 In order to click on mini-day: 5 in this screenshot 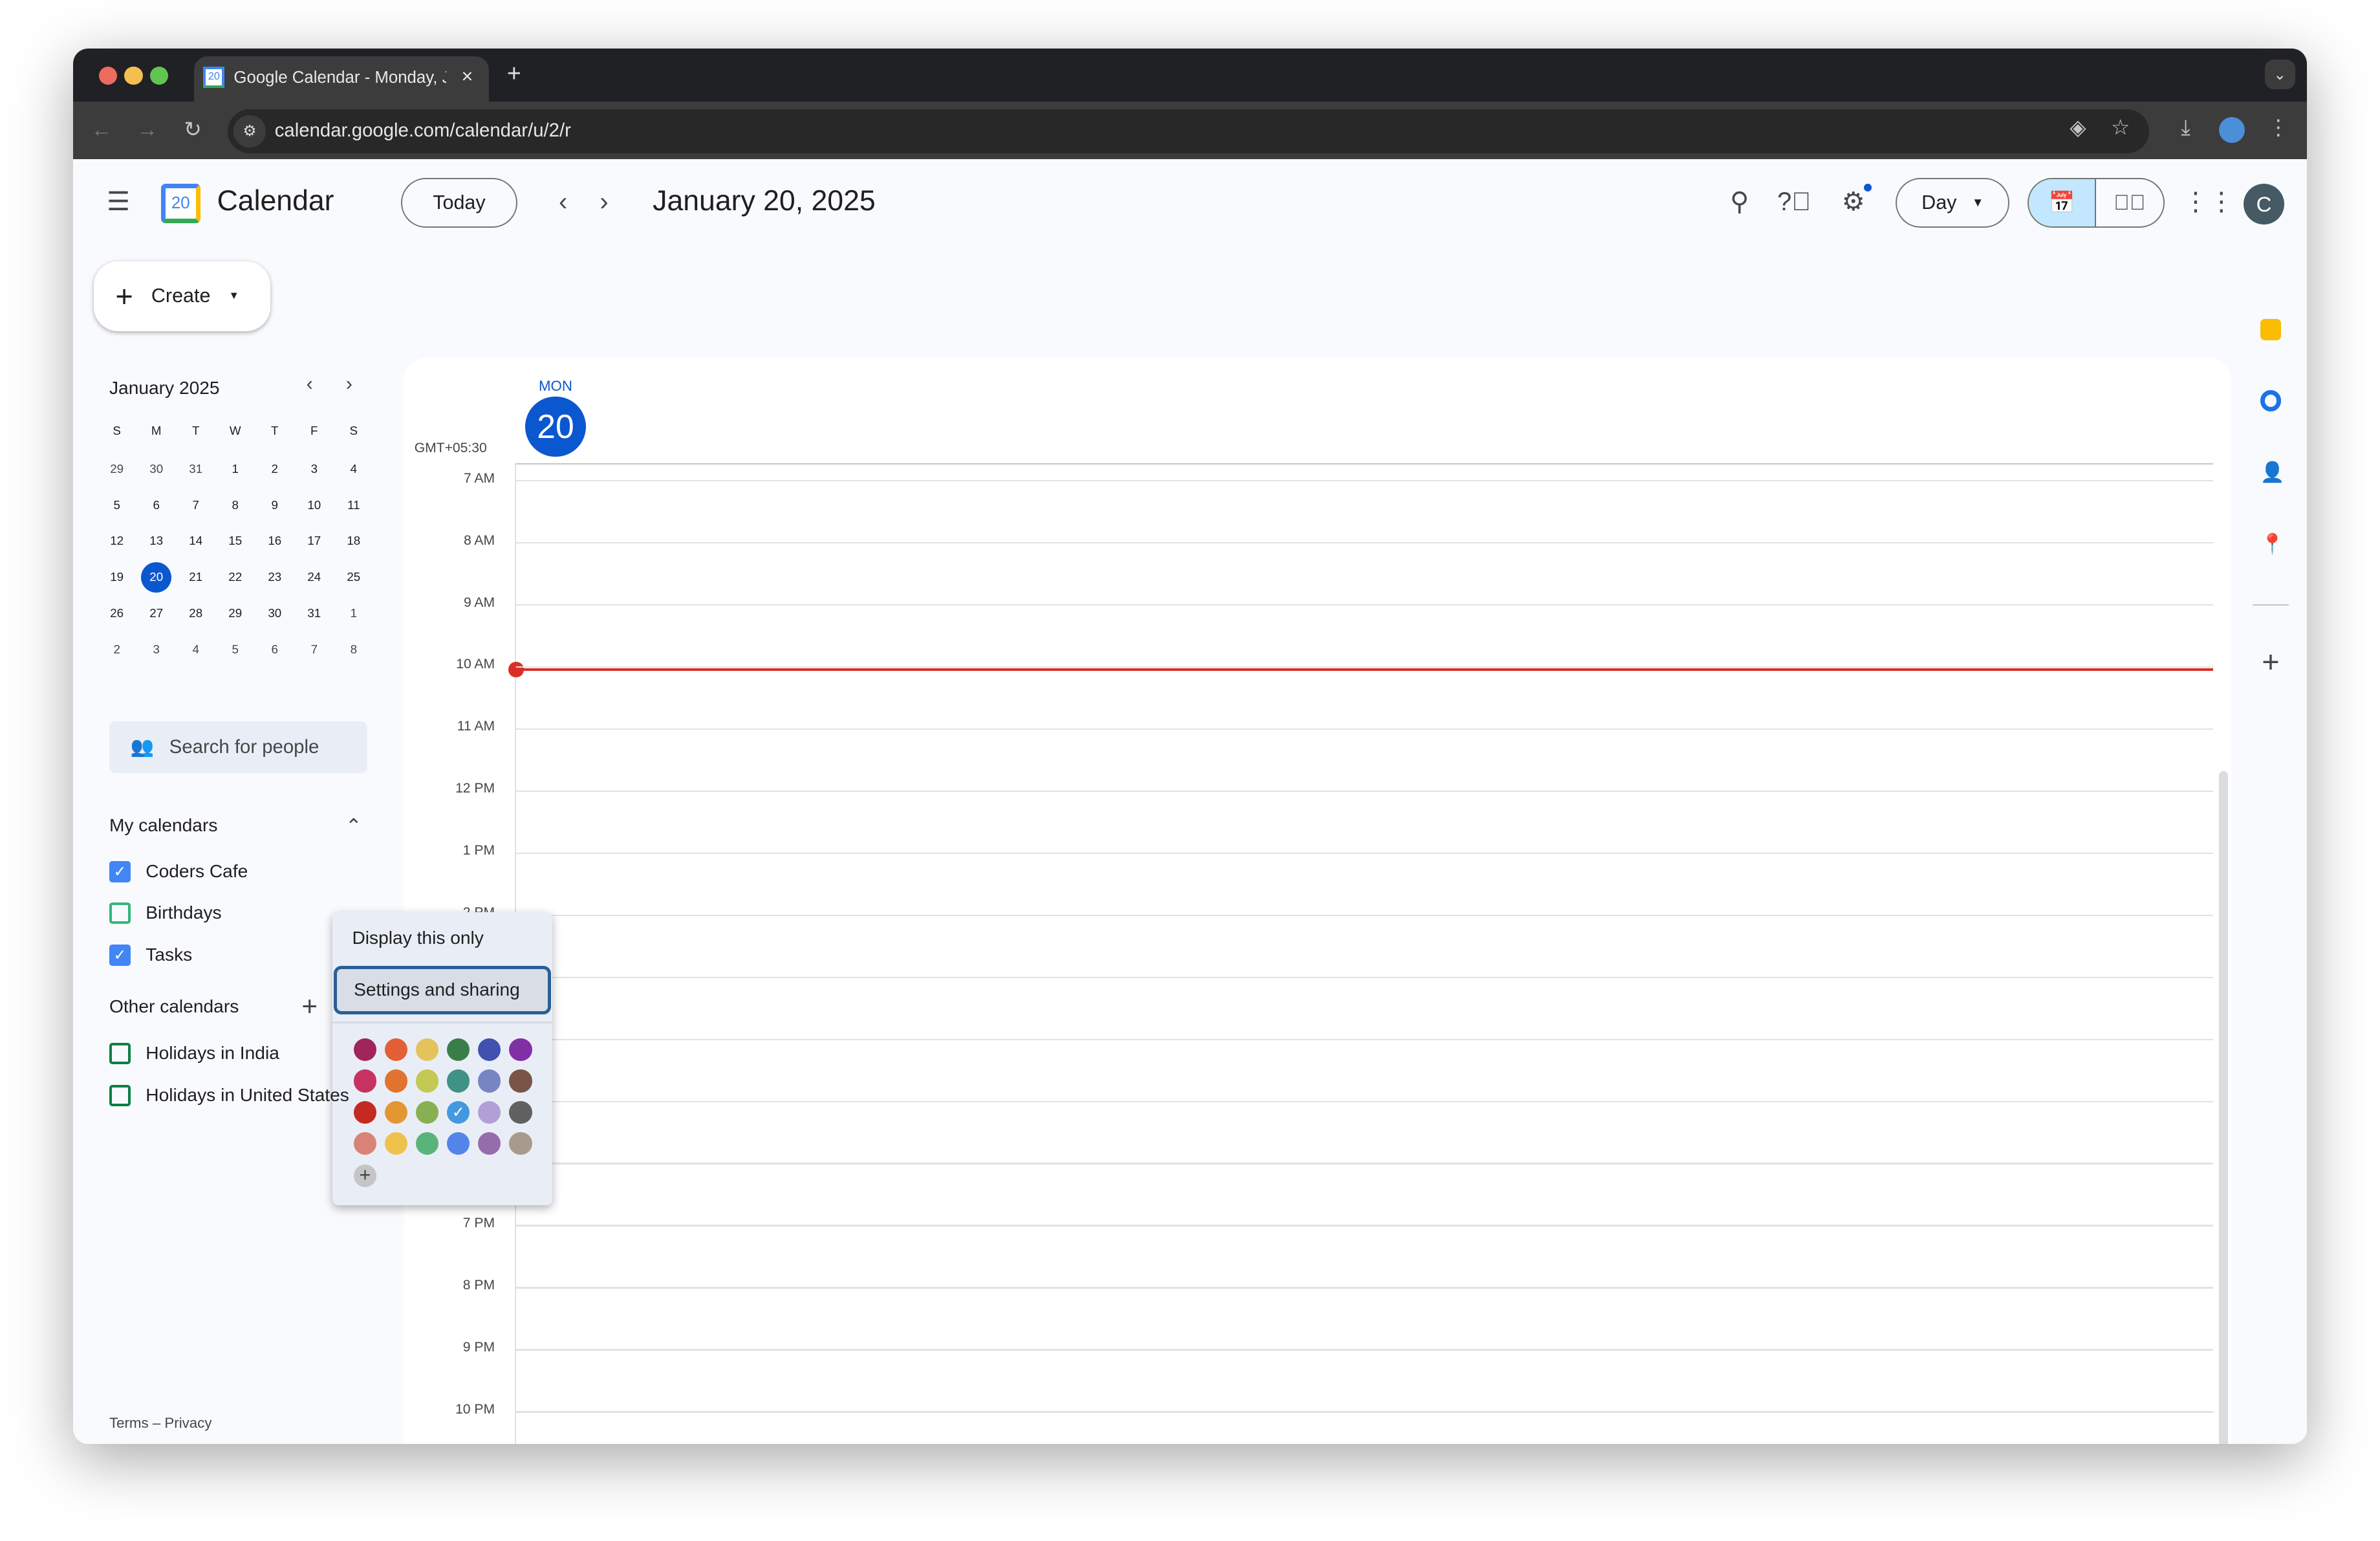, I will do `click(116, 505)`.